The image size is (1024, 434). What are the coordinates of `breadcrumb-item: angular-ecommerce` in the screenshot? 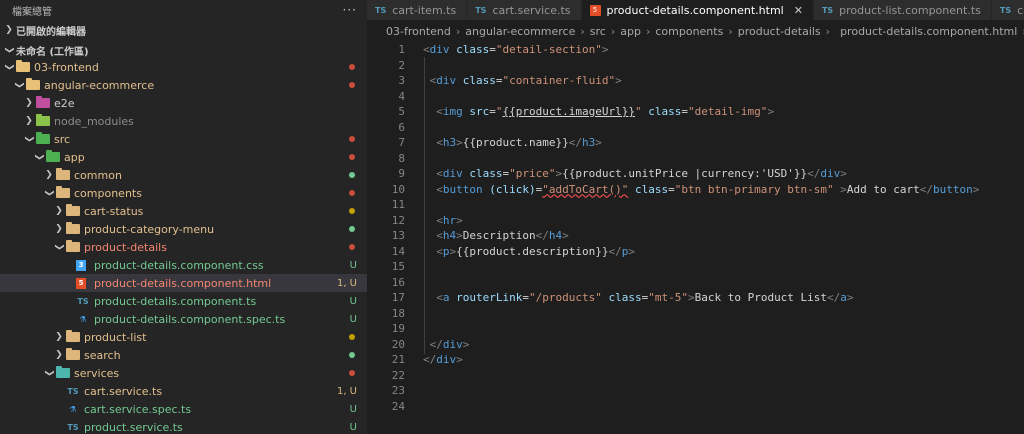 It's located at (520, 31).